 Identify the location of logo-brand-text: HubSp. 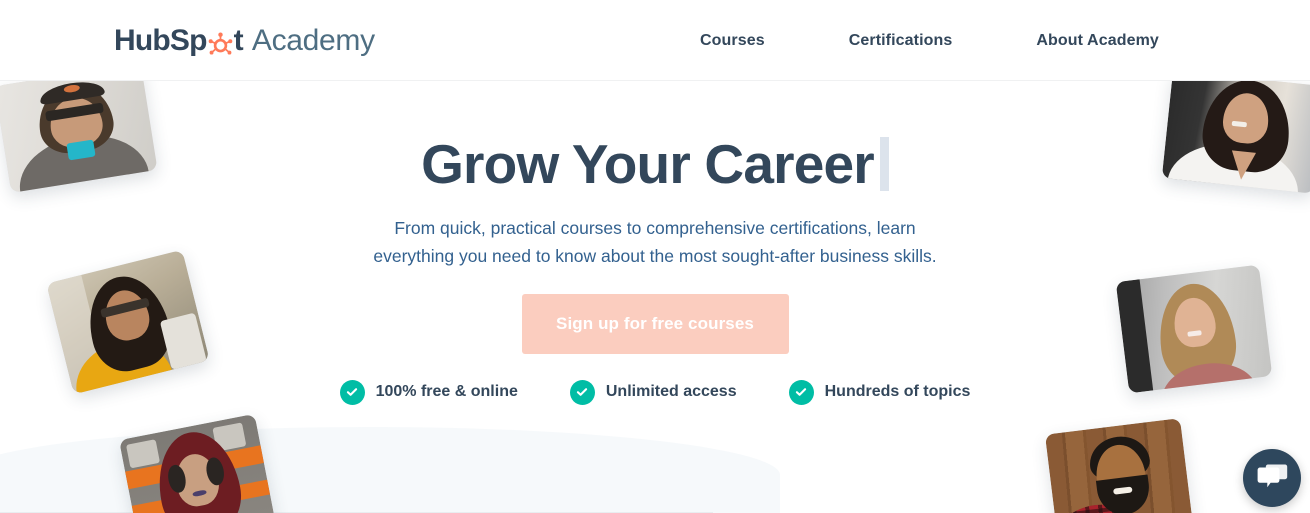
(160, 40).